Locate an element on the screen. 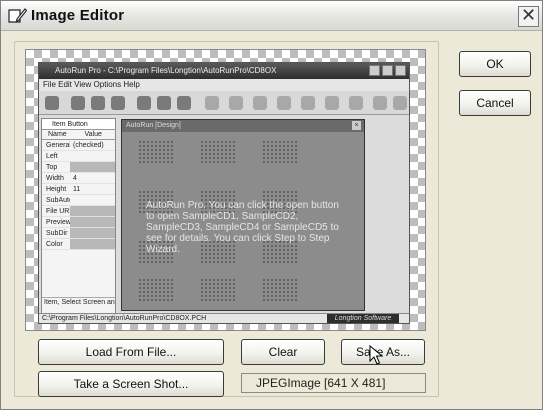 The width and height of the screenshot is (543, 410). props-status: Item, Select Screen and Item is located at coordinates (78, 301).